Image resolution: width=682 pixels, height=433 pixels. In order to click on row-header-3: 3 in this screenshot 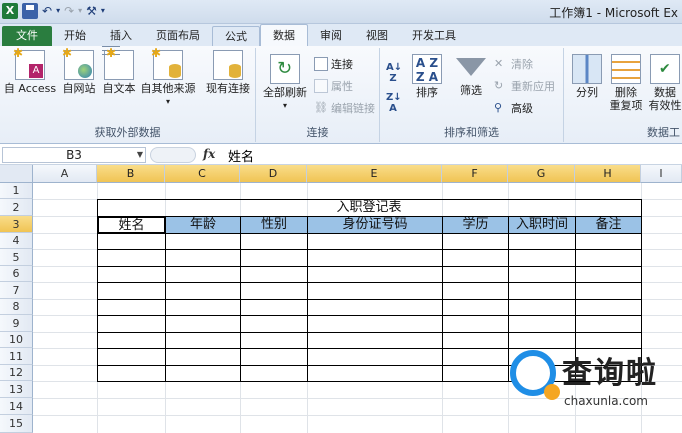, I will do `click(16, 224)`.